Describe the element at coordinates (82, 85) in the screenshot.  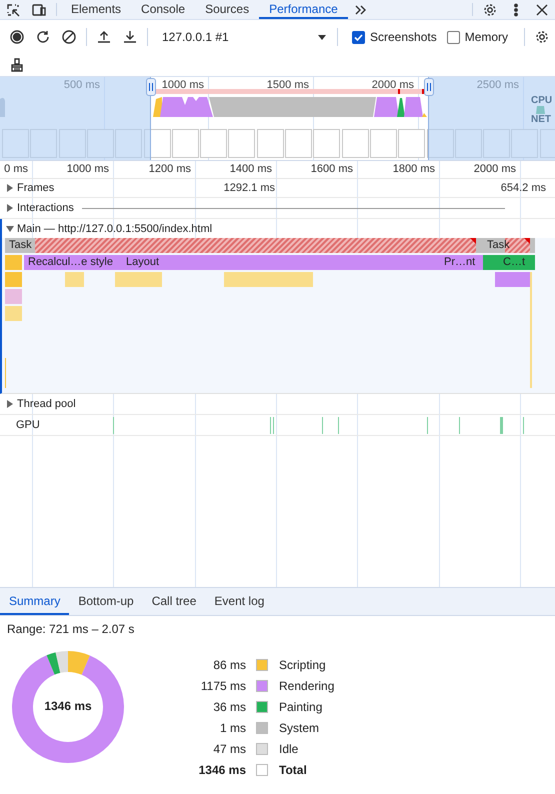
I see `overview-tick-label: 500 ms` at that location.